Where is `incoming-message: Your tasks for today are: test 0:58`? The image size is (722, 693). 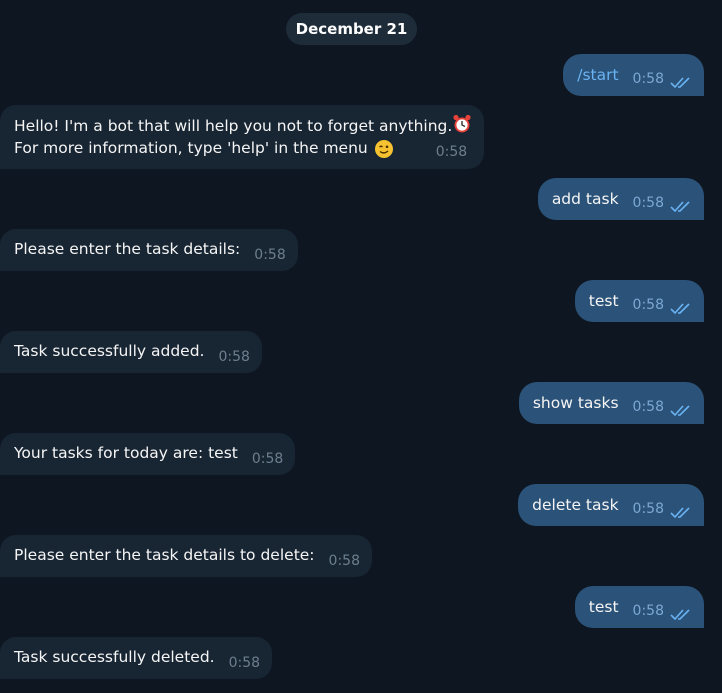 incoming-message: Your tasks for today are: test 0:58 is located at coordinates (148, 454).